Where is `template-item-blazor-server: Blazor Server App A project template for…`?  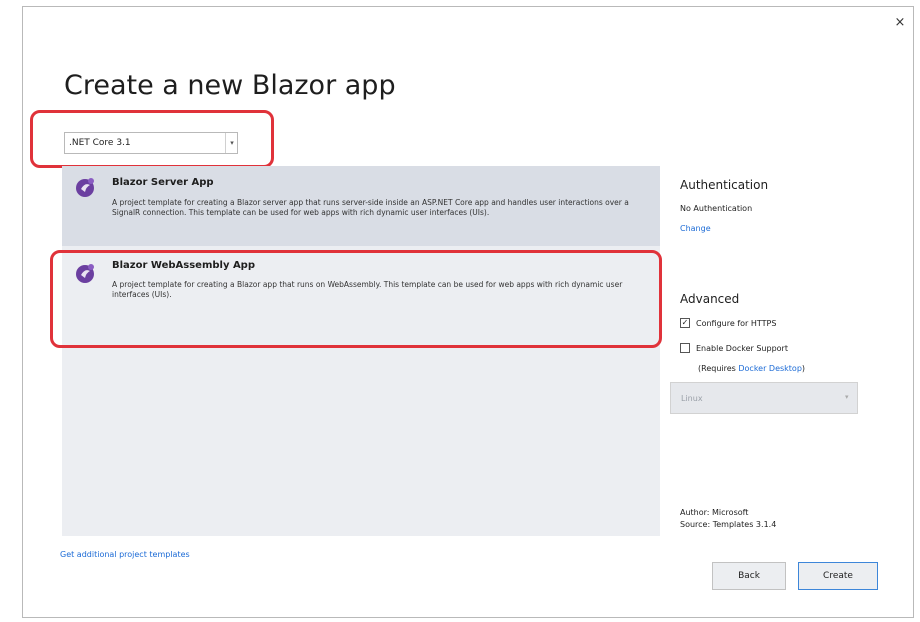
template-item-blazor-server: Blazor Server App A project template for… is located at coordinates (361, 206).